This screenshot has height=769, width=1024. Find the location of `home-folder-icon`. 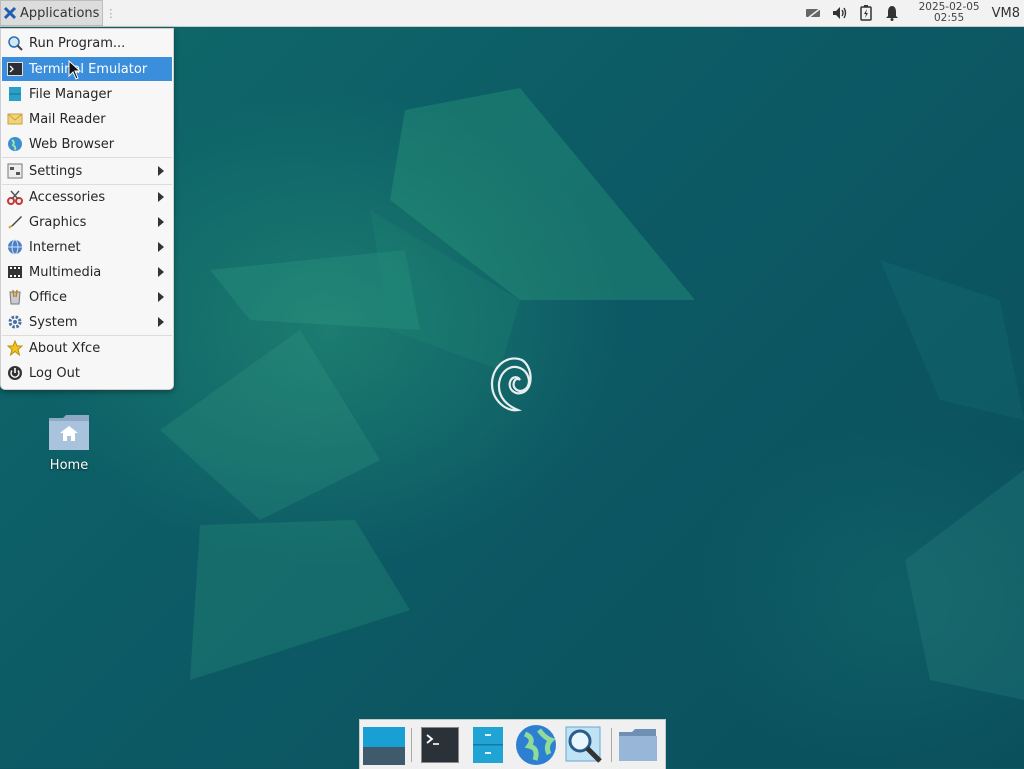

home-folder-icon is located at coordinates (69, 432).